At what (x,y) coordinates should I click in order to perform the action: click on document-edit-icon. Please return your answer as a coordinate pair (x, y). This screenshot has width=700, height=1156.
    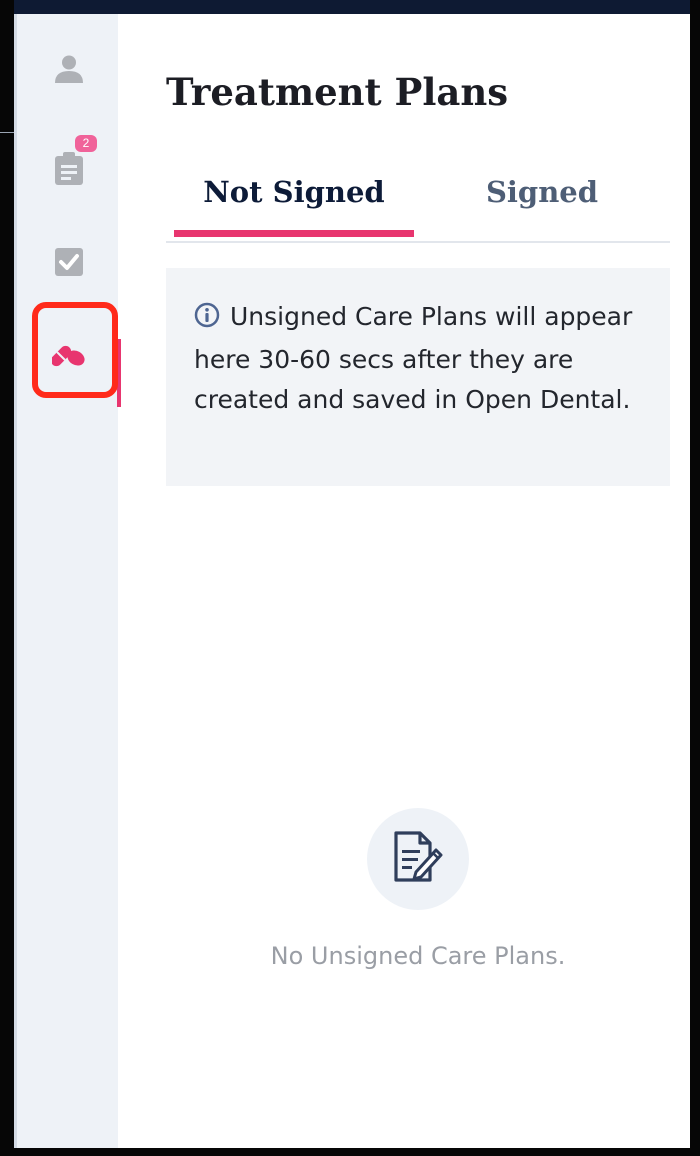
    Looking at the image, I should click on (418, 859).